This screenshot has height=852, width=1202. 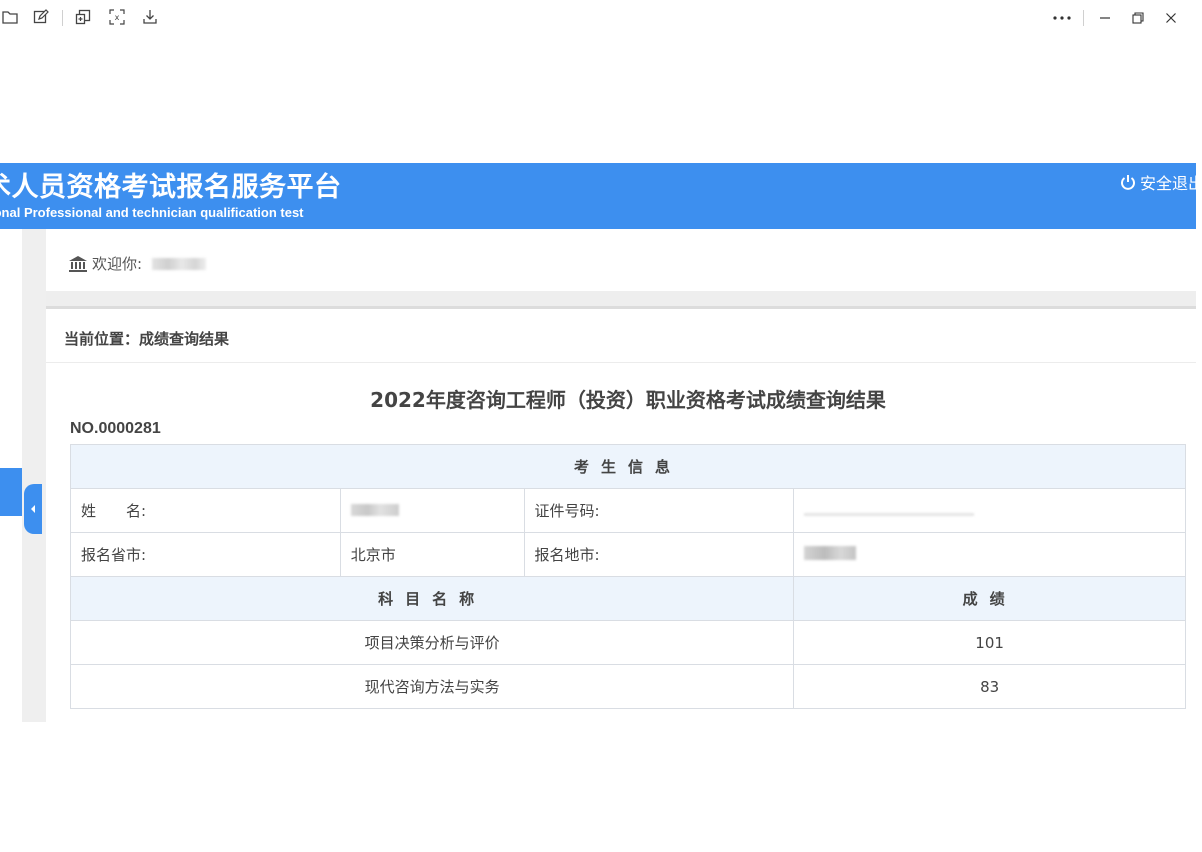 I want to click on more-options-icon, so click(x=1062, y=18).